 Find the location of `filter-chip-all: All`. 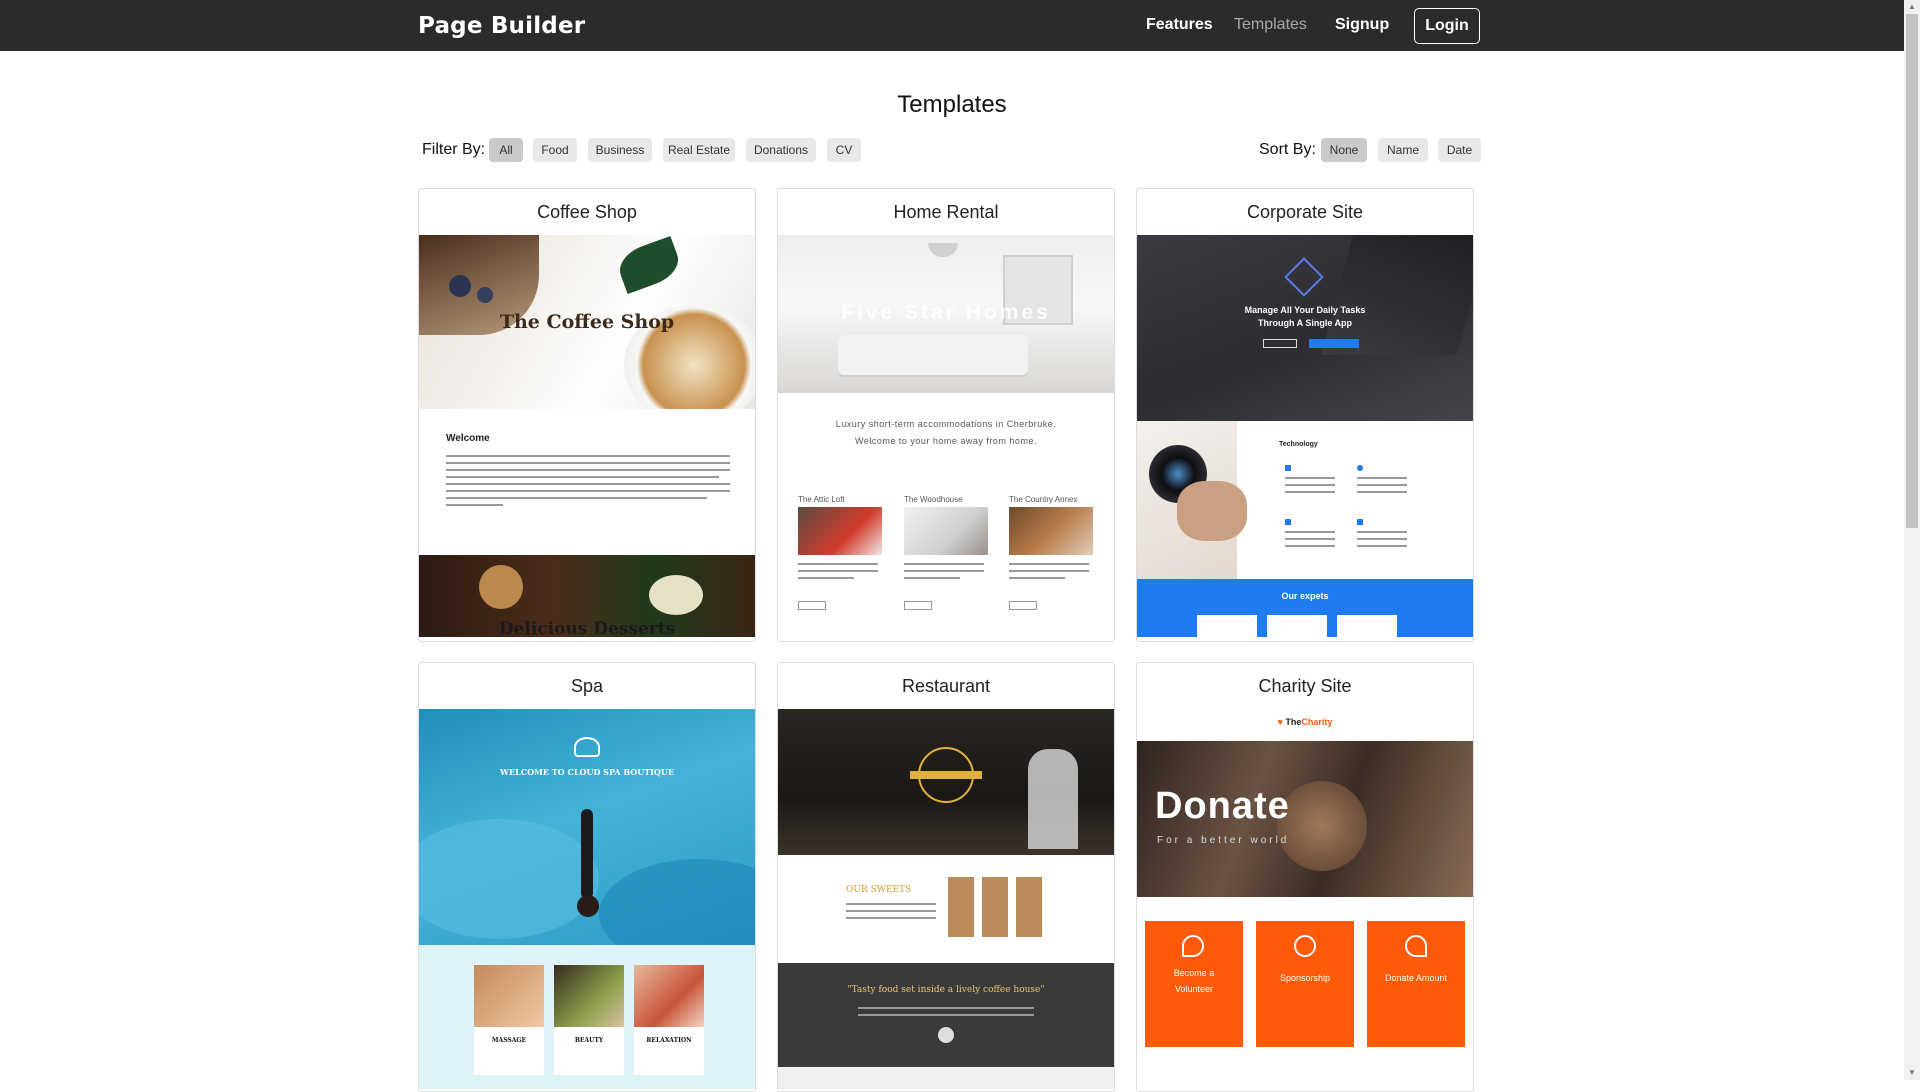

filter-chip-all: All is located at coordinates (506, 150).